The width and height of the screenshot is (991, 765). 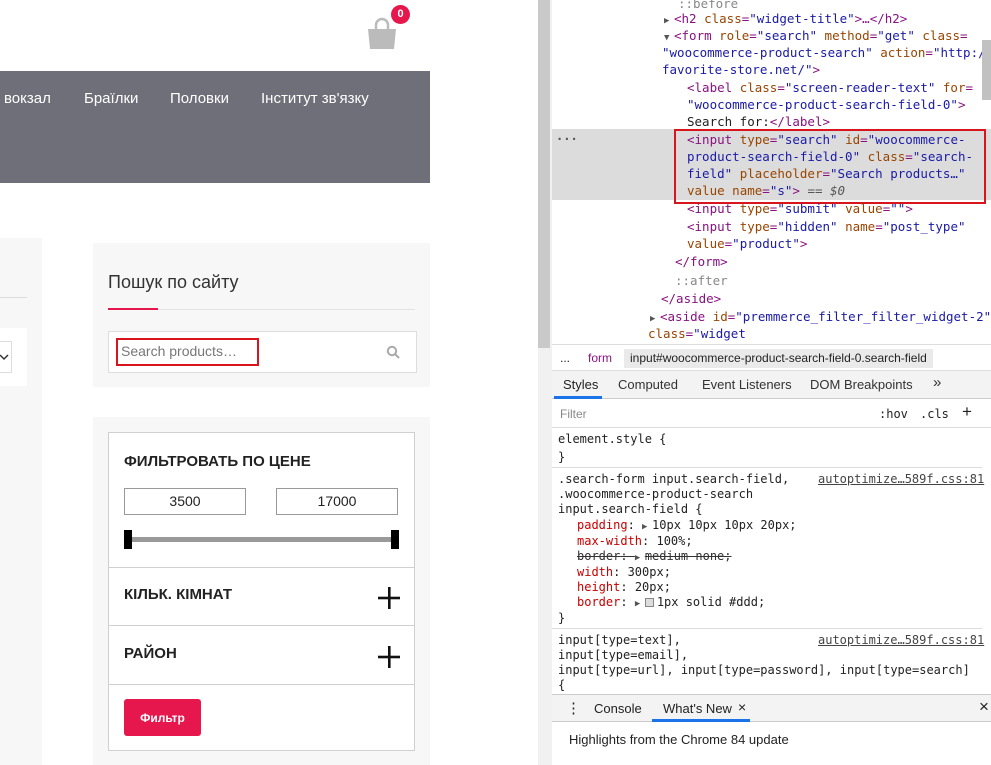 I want to click on dom-line: ▶ <h2 class="widget-title">…</h2>, so click(x=785, y=18).